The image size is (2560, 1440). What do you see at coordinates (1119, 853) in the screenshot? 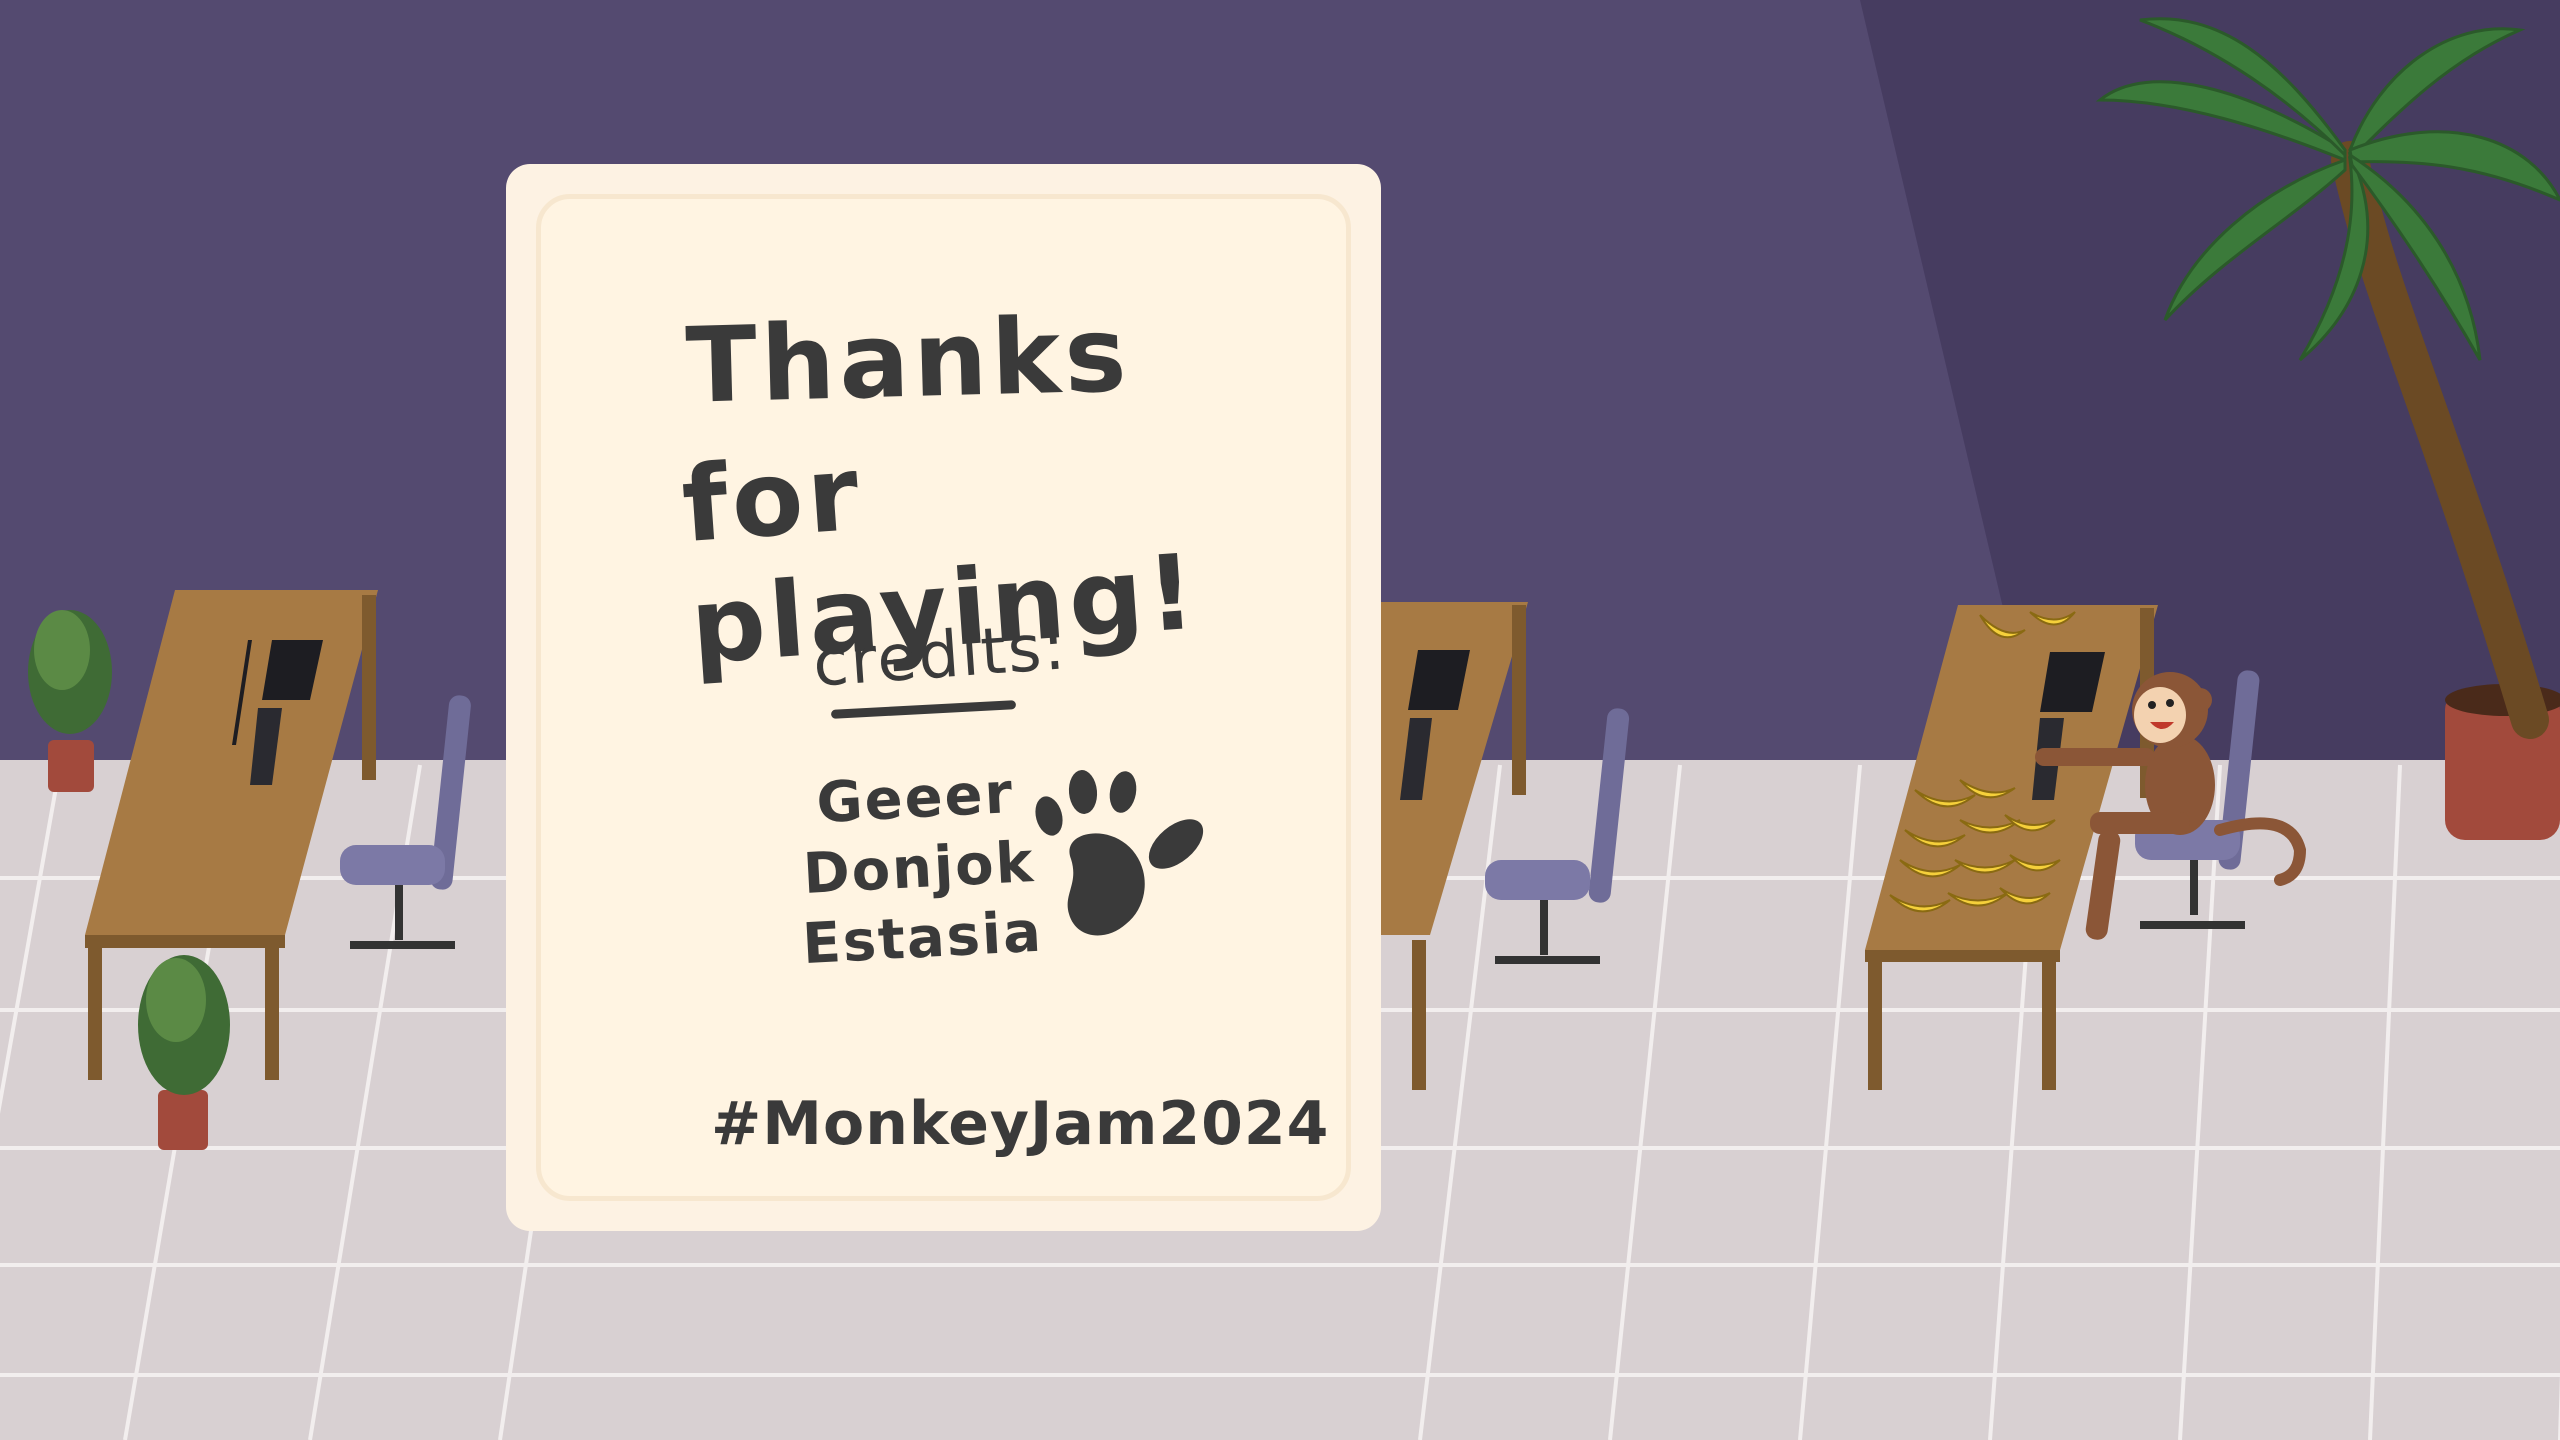
I see `paw-print-icon` at bounding box center [1119, 853].